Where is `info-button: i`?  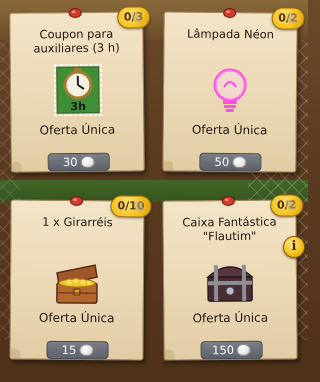
info-button: i is located at coordinates (294, 247).